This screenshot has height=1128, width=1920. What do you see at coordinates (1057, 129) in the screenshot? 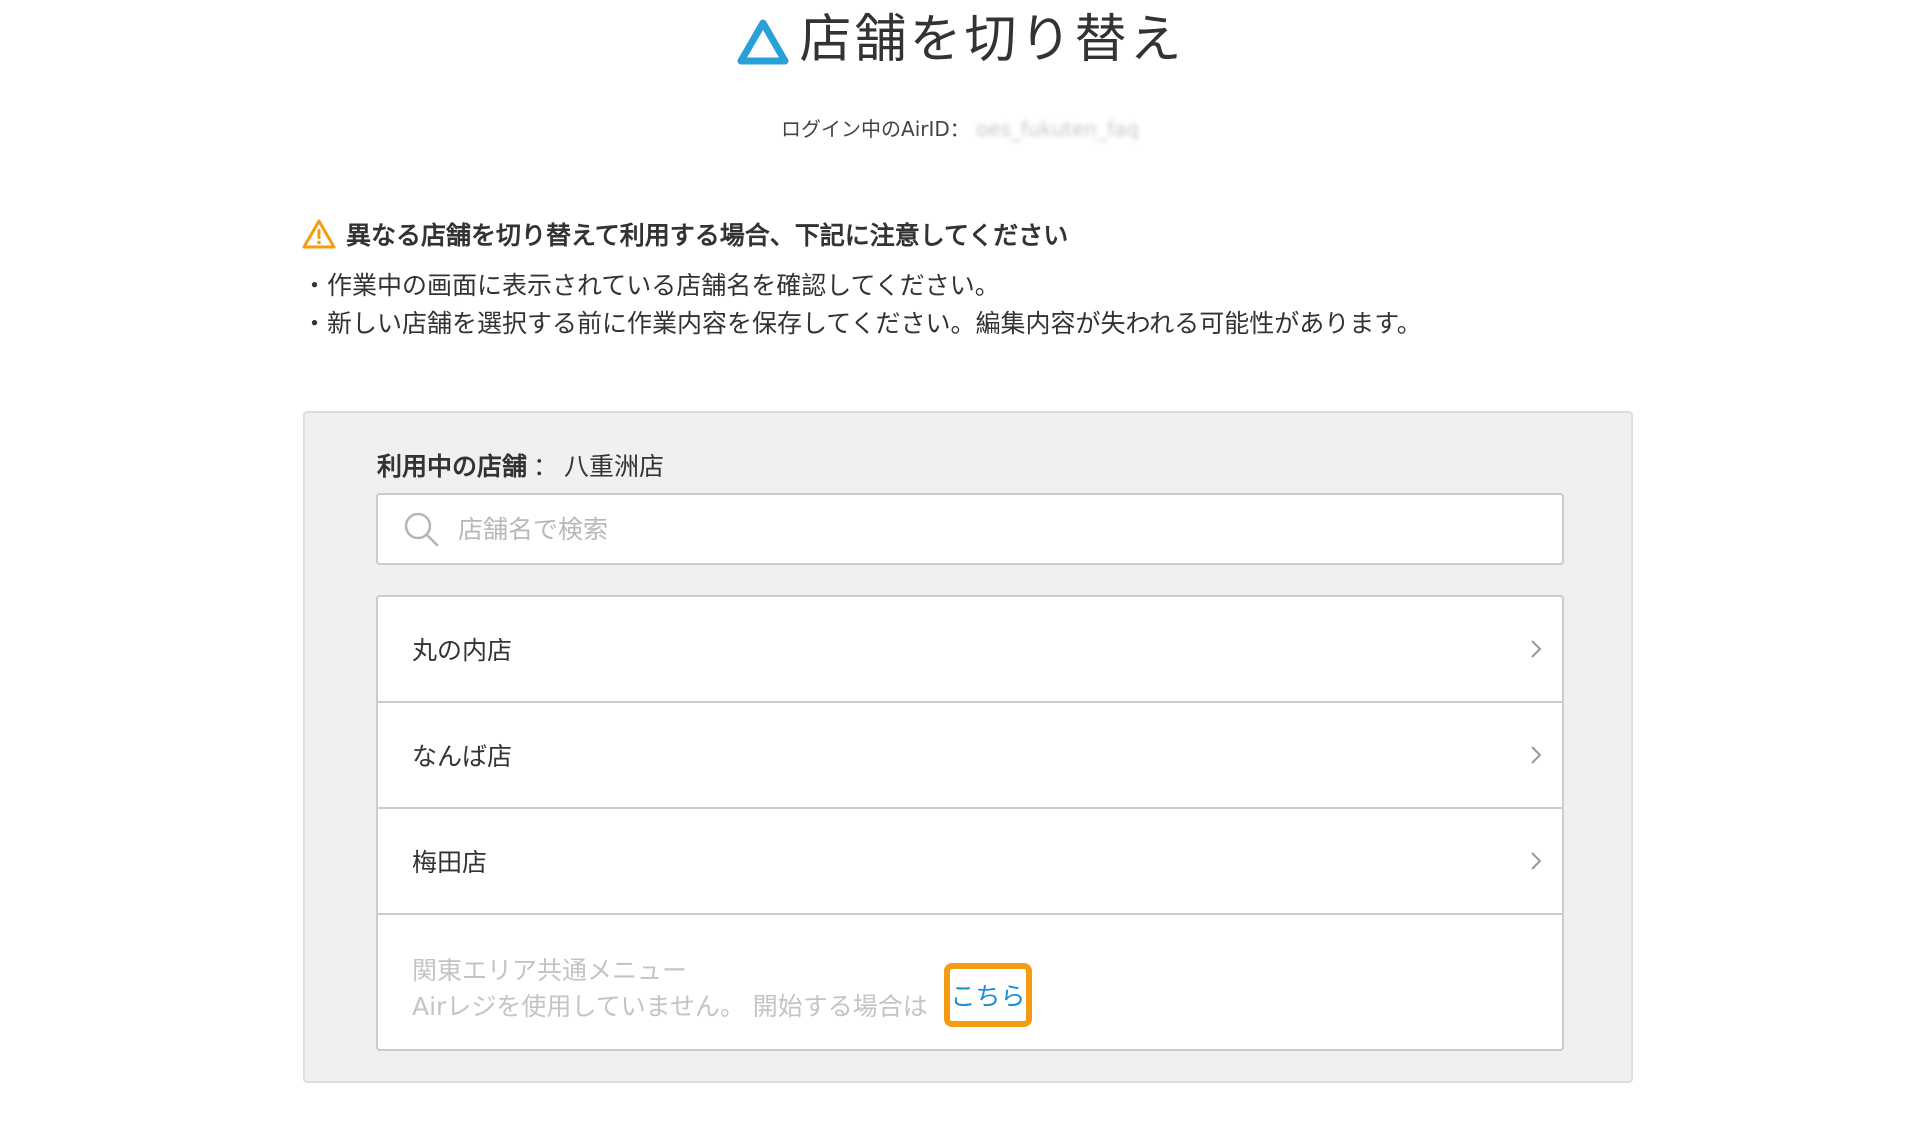
I see `login-airid: oes_fukuten_faq` at bounding box center [1057, 129].